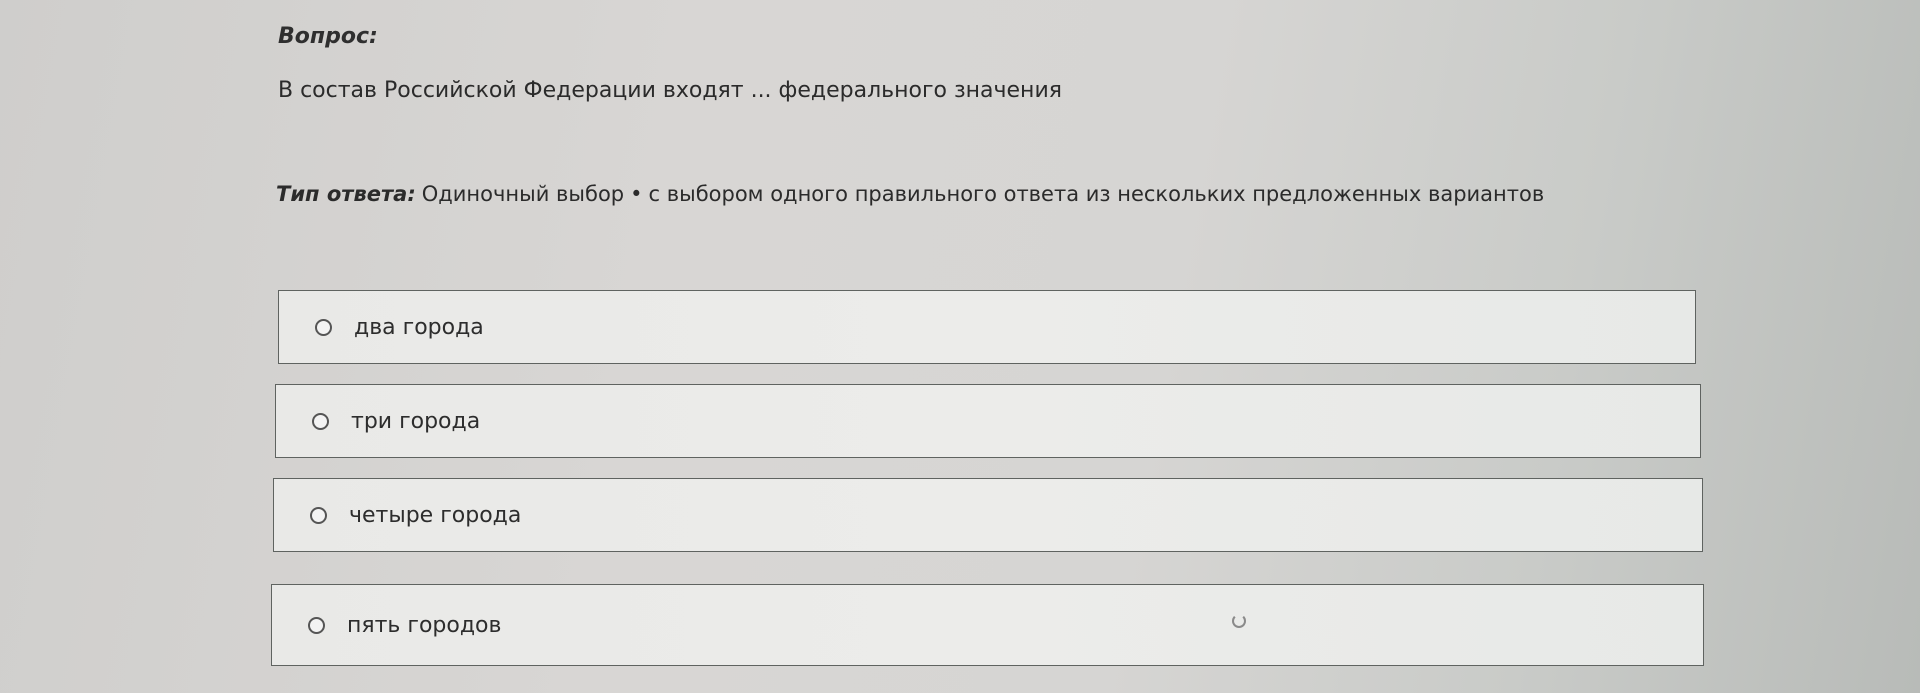 The image size is (1920, 693). Describe the element at coordinates (346, 194) in the screenshot. I see `answer-type-label: Тип ответа:` at that location.